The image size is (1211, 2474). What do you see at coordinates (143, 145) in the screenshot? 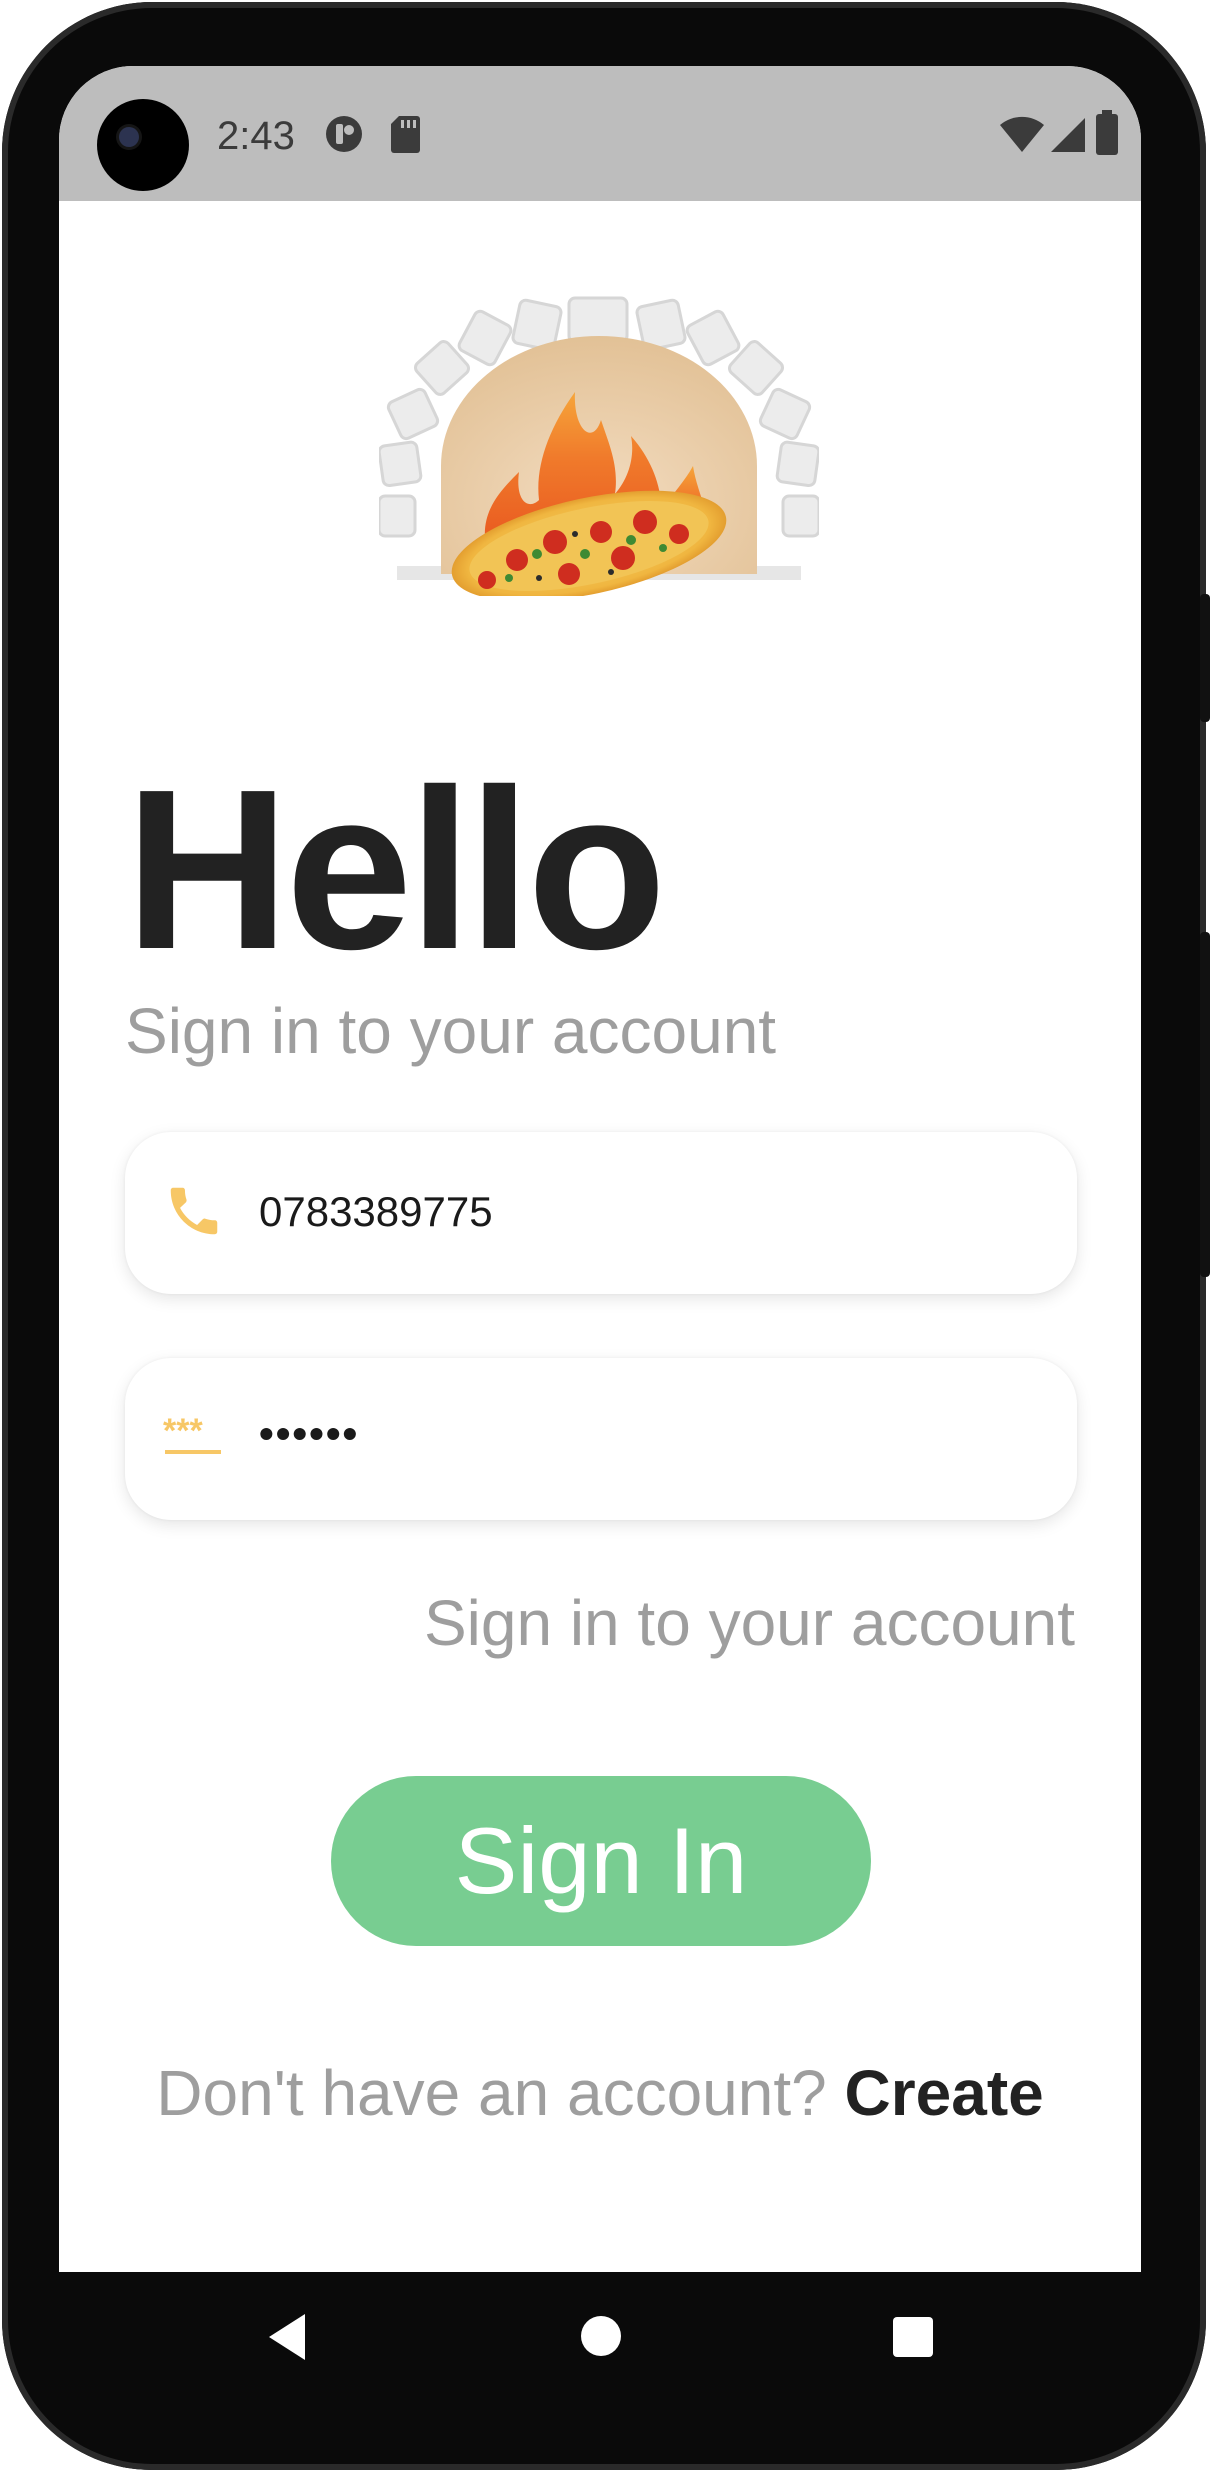
I see `front-camera` at bounding box center [143, 145].